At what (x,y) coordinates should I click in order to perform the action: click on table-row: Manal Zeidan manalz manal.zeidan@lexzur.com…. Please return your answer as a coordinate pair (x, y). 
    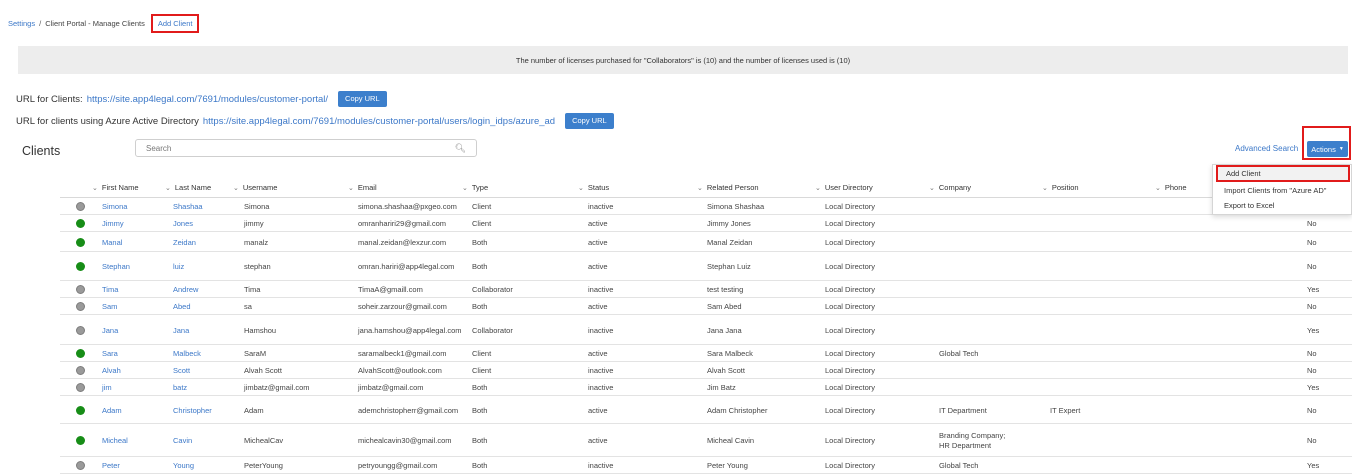
    Looking at the image, I should click on (706, 242).